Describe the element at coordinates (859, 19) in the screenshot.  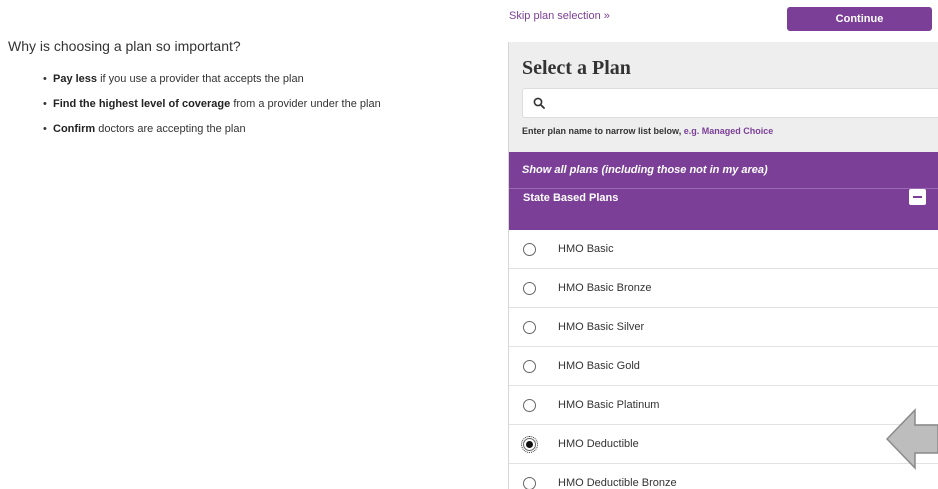
I see `continue-button: Continue` at that location.